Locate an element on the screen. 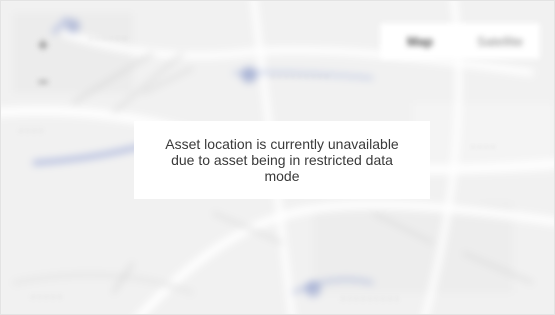 This screenshot has height=315, width=555. zoom-in-button: + is located at coordinates (43, 45).